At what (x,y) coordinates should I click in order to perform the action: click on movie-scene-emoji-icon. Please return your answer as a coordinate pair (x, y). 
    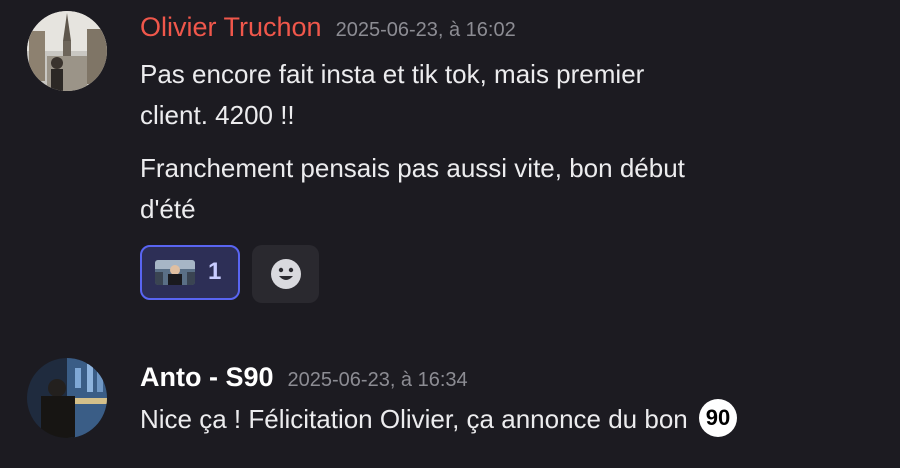
    Looking at the image, I should click on (175, 272).